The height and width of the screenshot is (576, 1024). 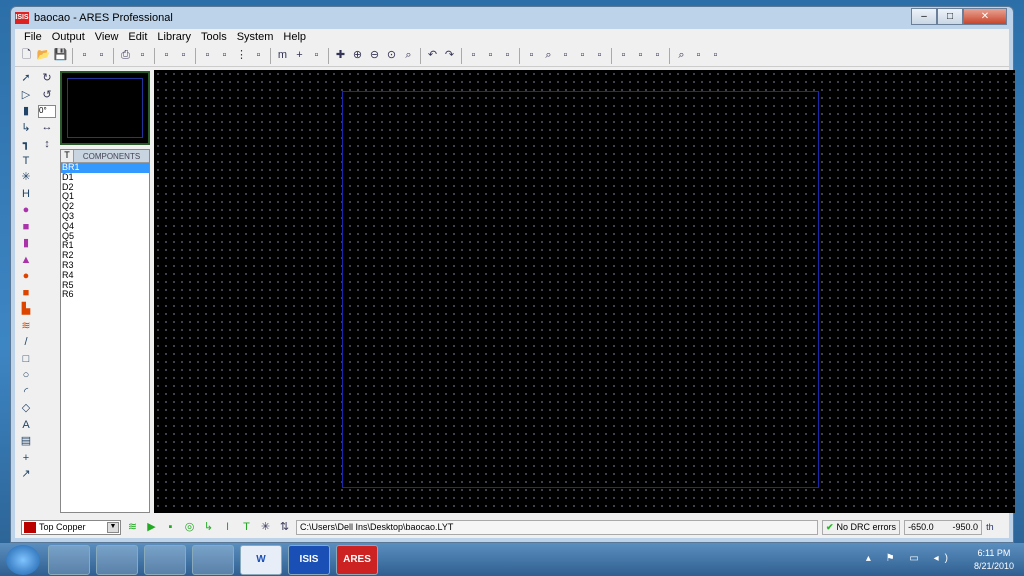 What do you see at coordinates (316, 55) in the screenshot?
I see `coord-icon: ▫` at bounding box center [316, 55].